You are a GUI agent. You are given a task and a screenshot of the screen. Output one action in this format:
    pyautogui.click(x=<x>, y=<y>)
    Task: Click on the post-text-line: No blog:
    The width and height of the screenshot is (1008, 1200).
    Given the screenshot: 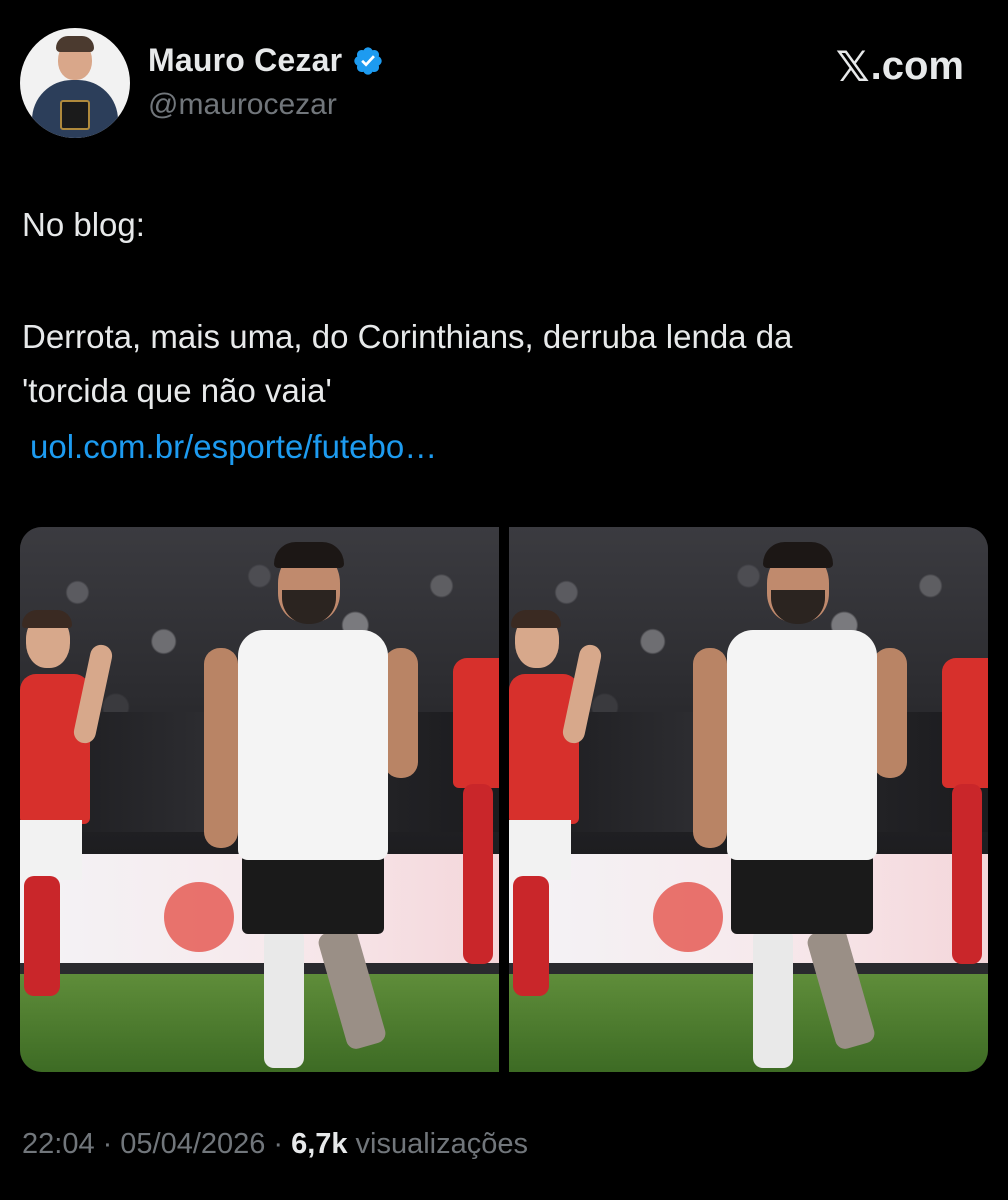 What is the action you would take?
    pyautogui.click(x=83, y=224)
    